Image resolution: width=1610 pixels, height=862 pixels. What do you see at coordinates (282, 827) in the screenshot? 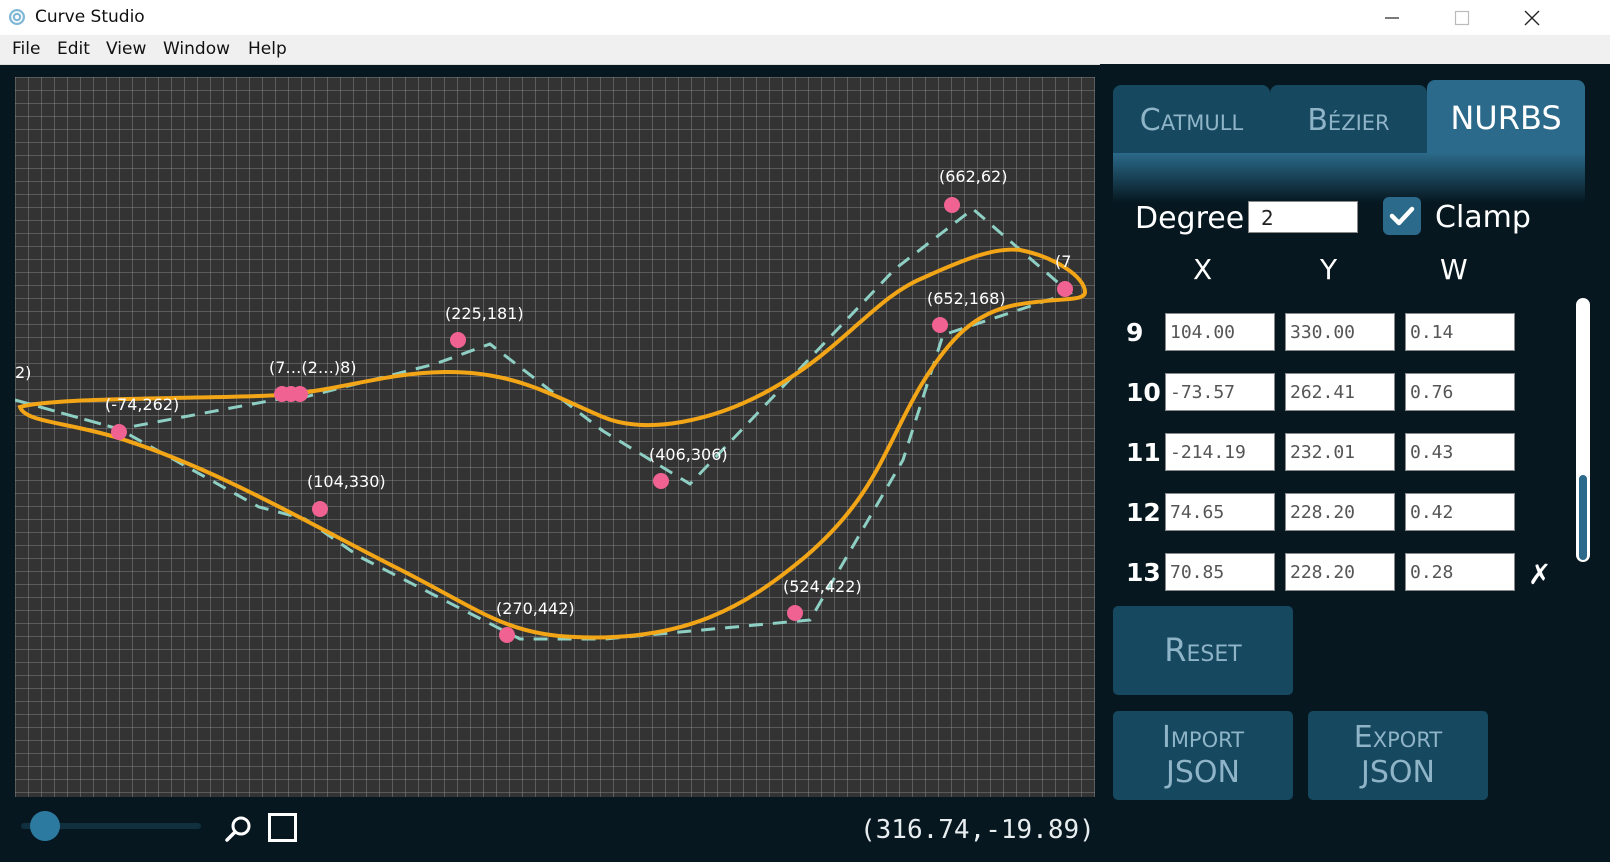
I see `frame-icon` at bounding box center [282, 827].